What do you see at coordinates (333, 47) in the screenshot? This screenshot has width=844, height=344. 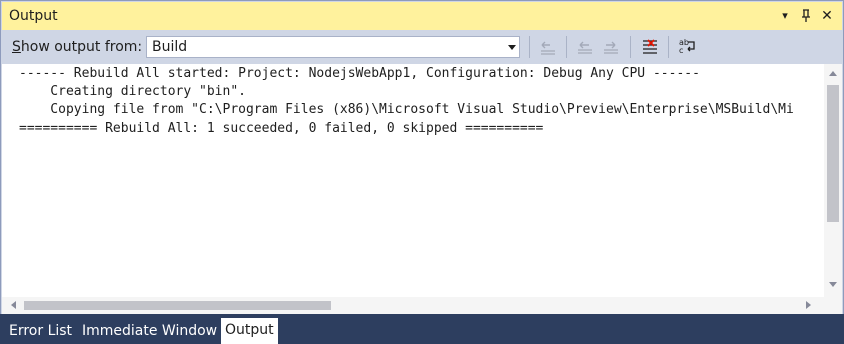 I see `output-source-select: Build` at bounding box center [333, 47].